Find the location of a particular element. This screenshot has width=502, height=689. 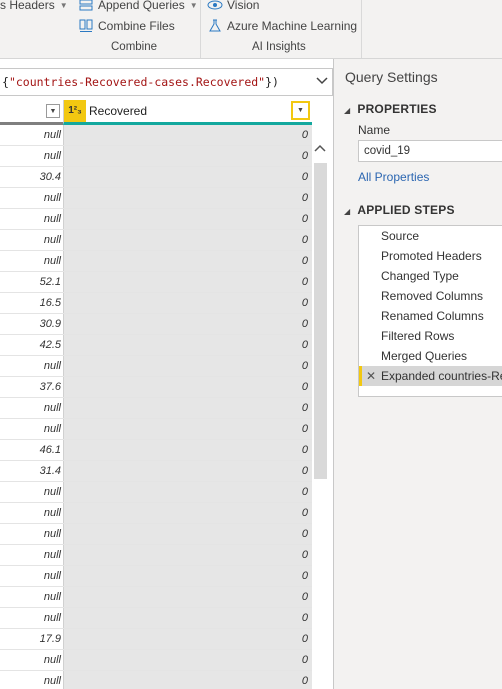

table-row: 46.1 0 is located at coordinates (156, 450).